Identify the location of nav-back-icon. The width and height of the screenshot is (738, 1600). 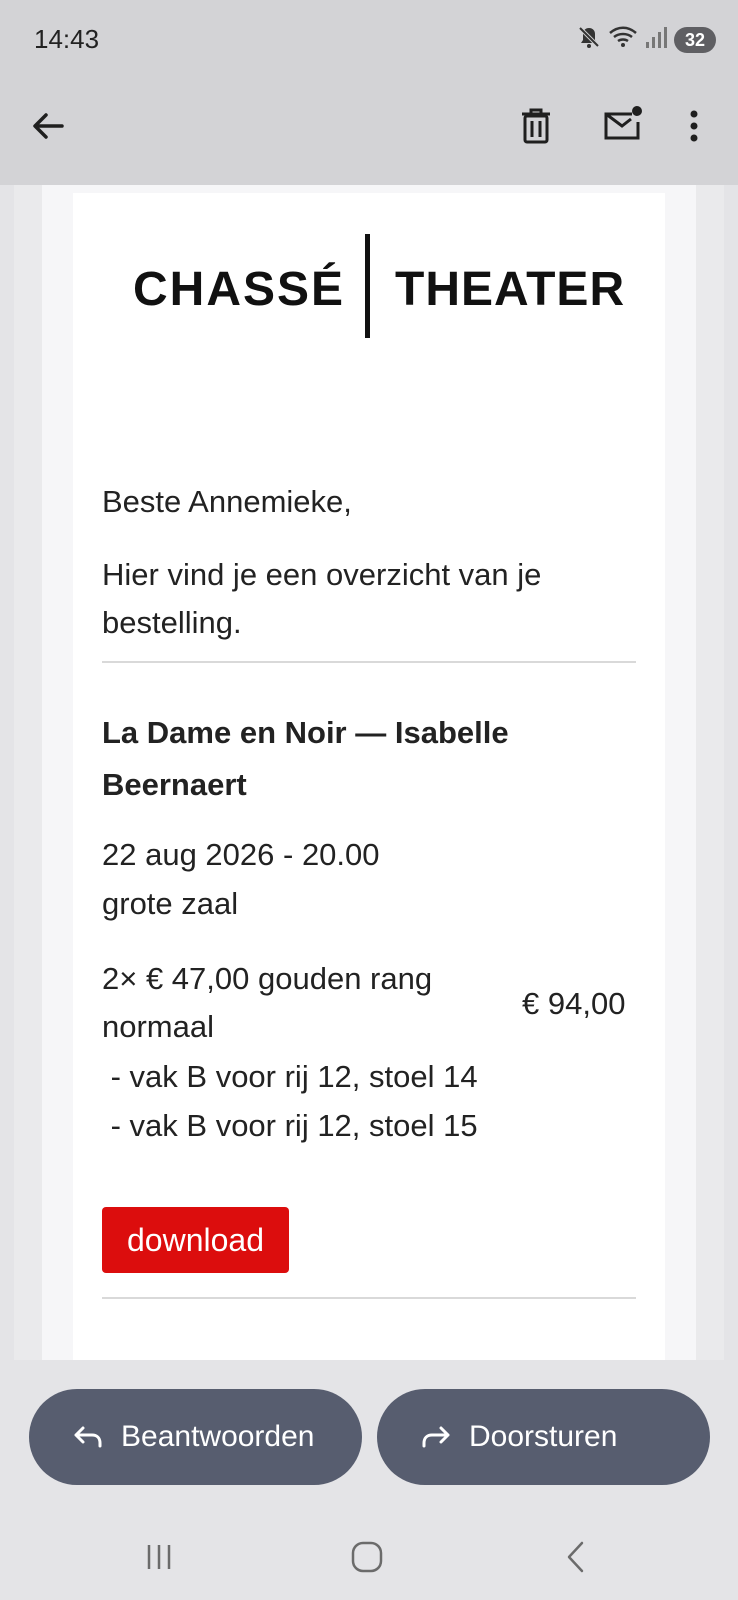
(575, 1557).